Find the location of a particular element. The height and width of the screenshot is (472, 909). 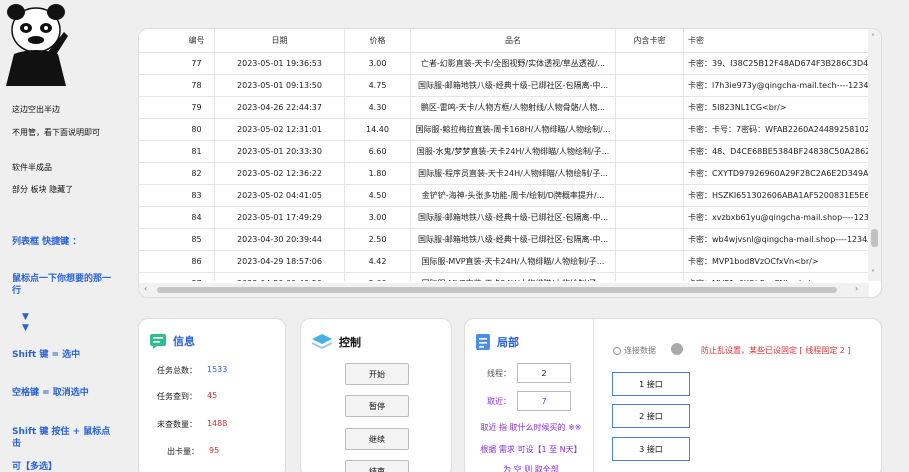

start-button: 开始 is located at coordinates (377, 374).